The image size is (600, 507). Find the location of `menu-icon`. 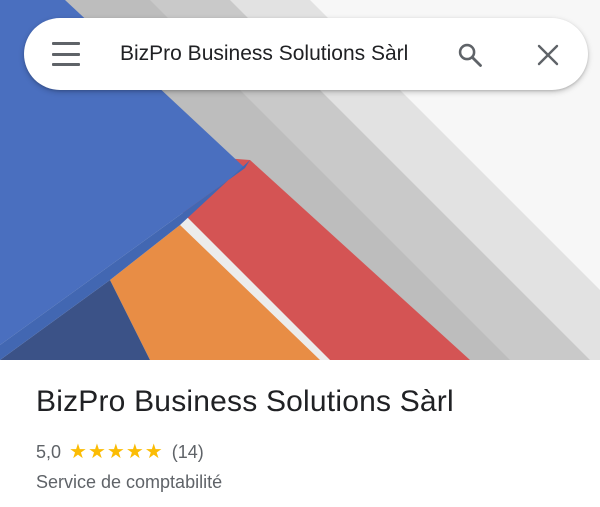

menu-icon is located at coordinates (66, 54).